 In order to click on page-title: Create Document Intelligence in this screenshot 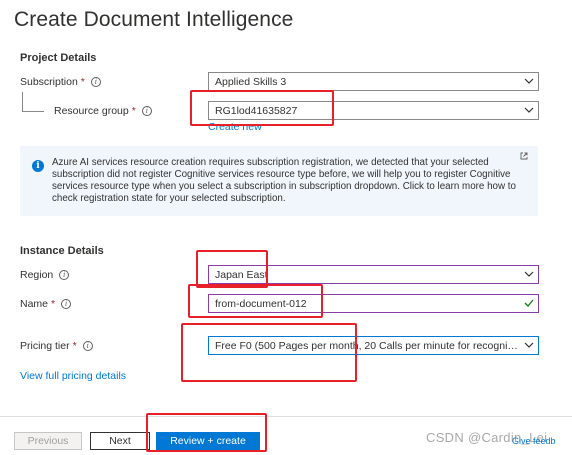, I will do `click(154, 19)`.